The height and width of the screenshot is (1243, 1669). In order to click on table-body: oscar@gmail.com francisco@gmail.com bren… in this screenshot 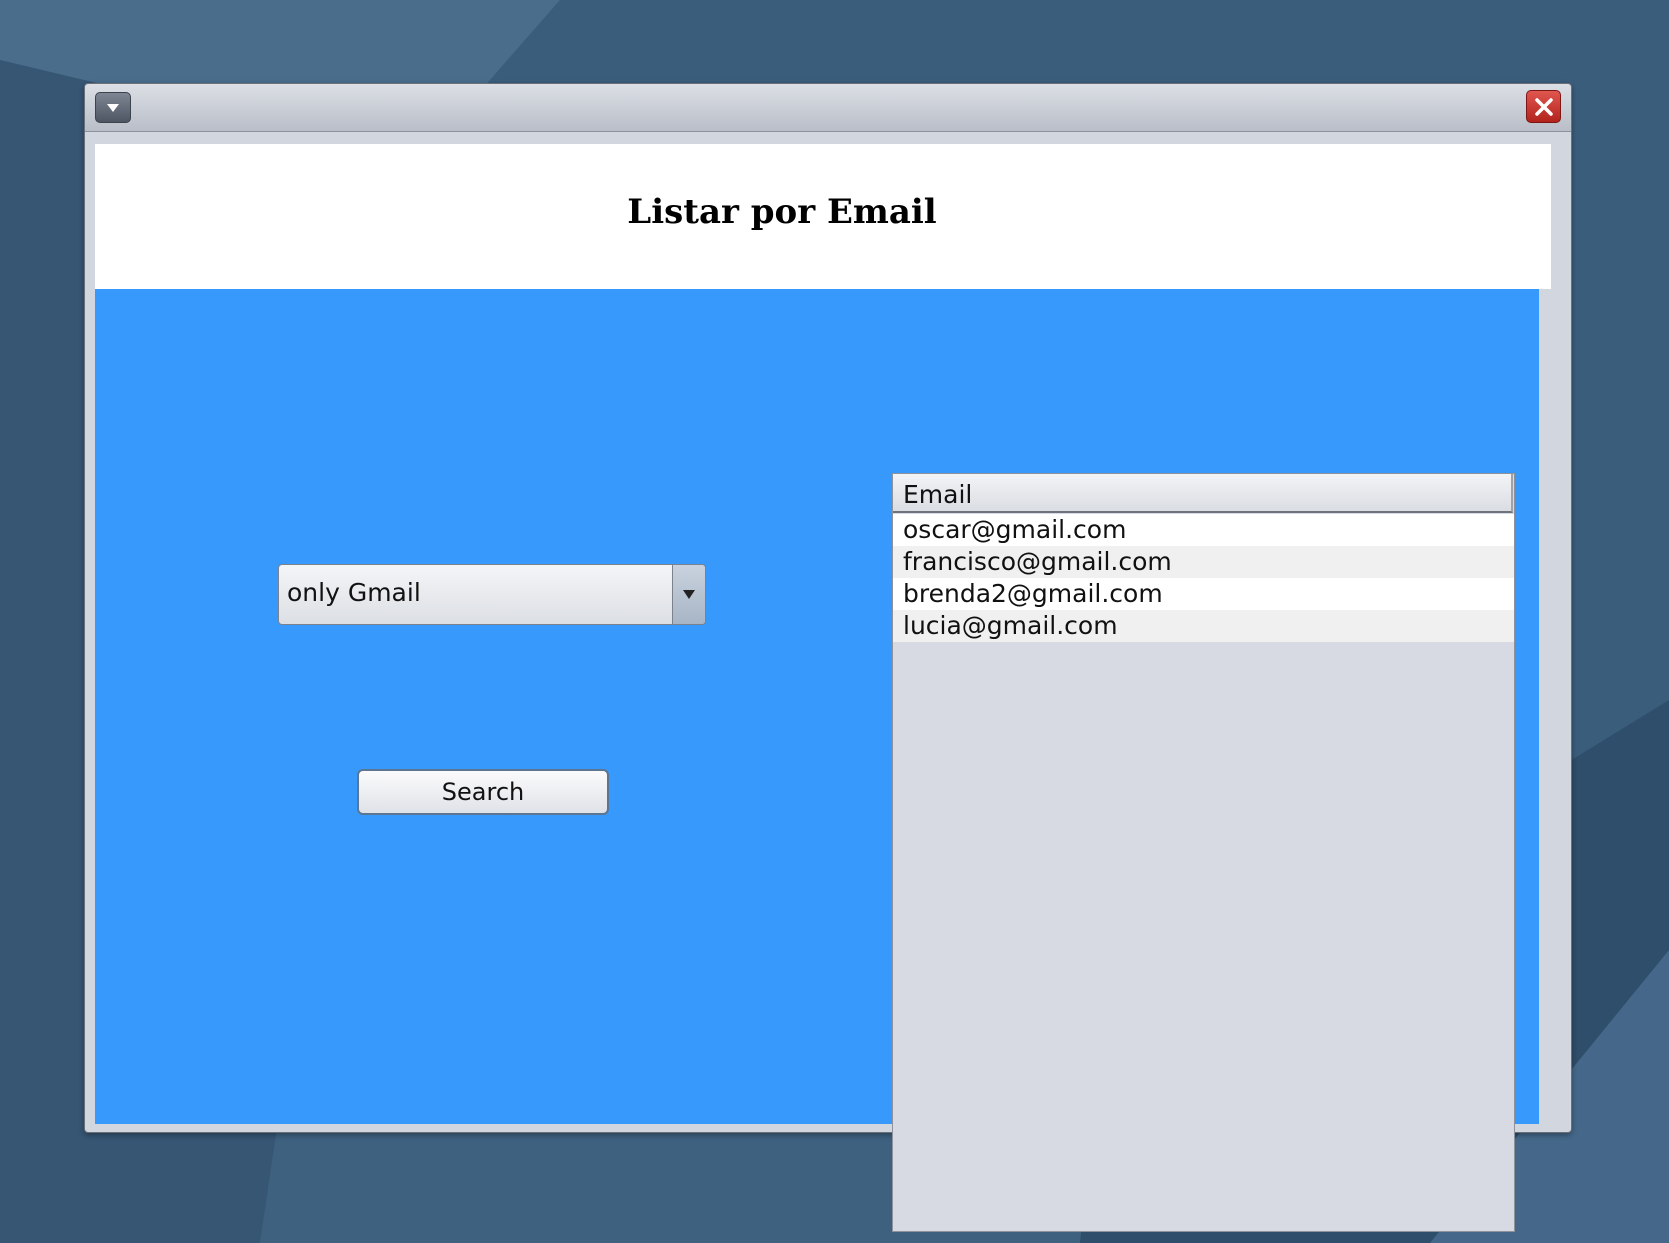, I will do `click(1203, 578)`.